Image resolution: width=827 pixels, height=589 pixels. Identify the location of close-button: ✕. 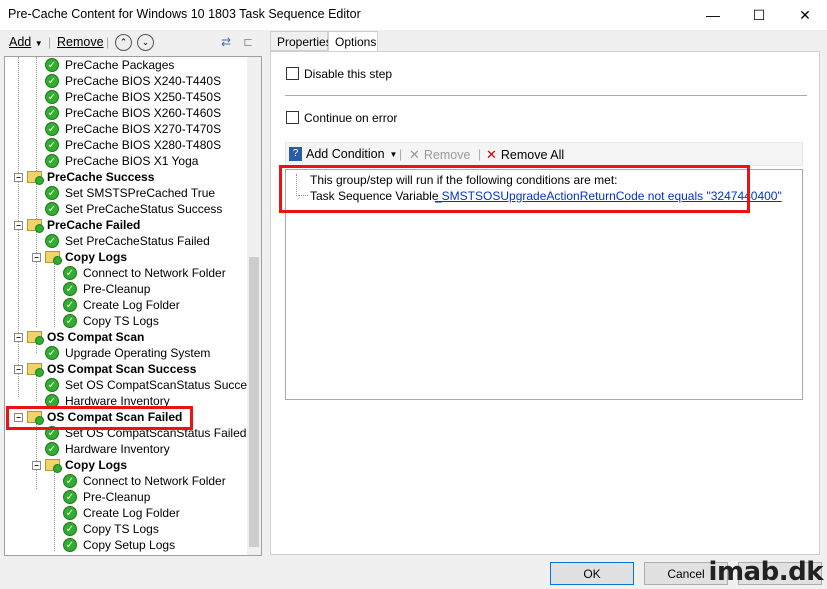
(804, 15).